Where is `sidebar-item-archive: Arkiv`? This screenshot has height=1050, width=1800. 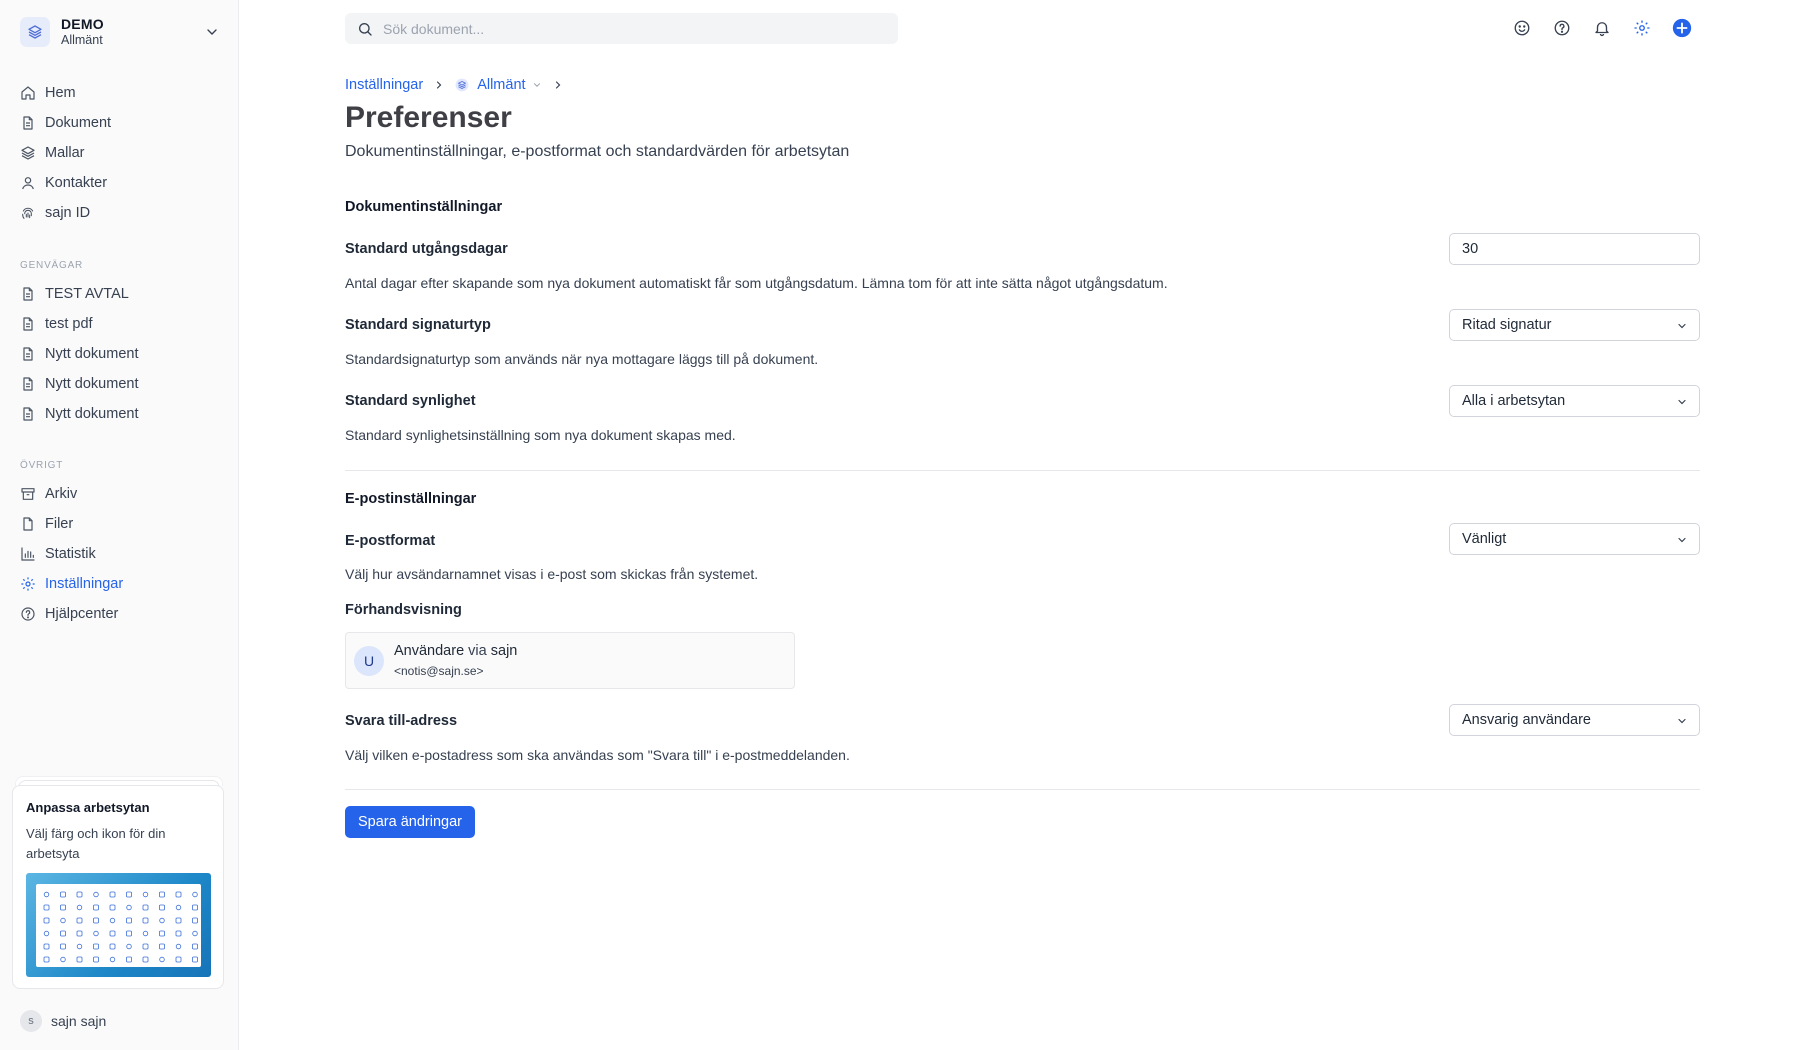
sidebar-item-archive: Arkiv is located at coordinates (119, 494).